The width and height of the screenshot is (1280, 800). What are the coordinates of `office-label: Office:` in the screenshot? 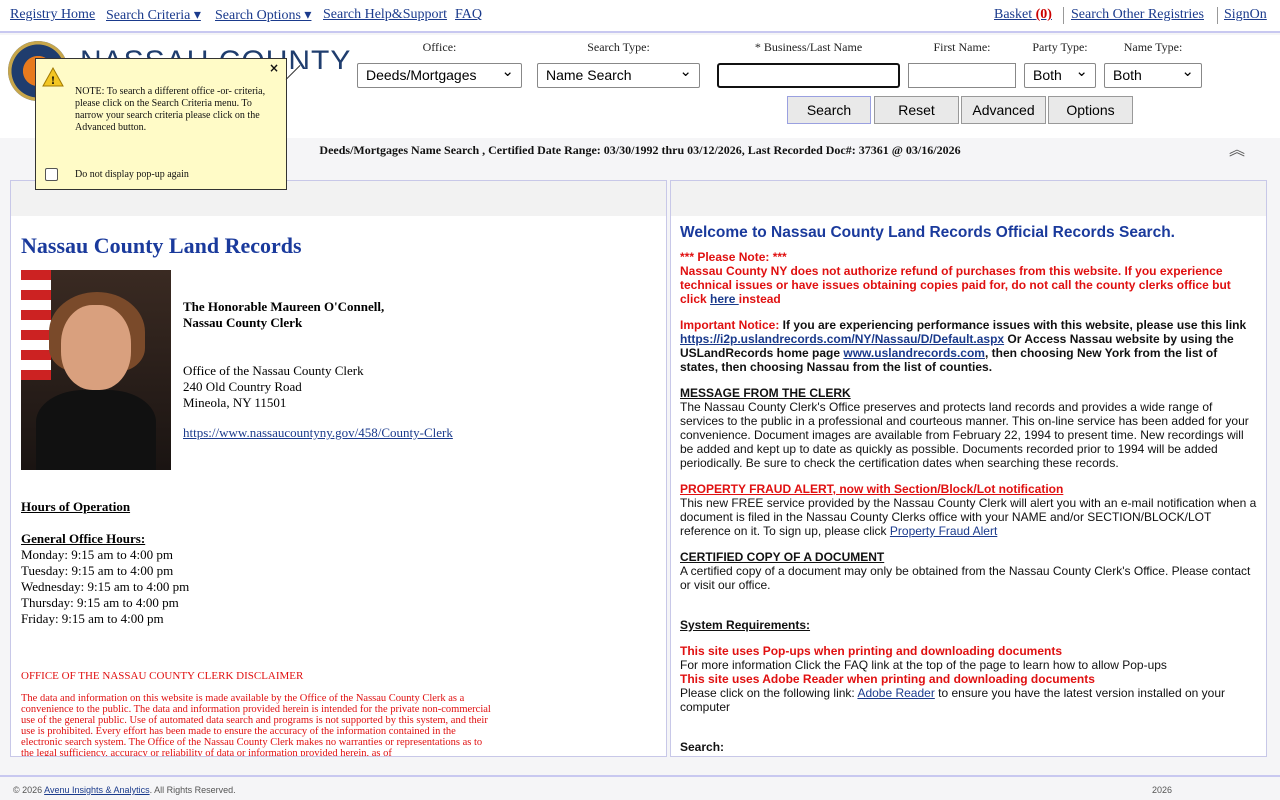 It's located at (439, 47).